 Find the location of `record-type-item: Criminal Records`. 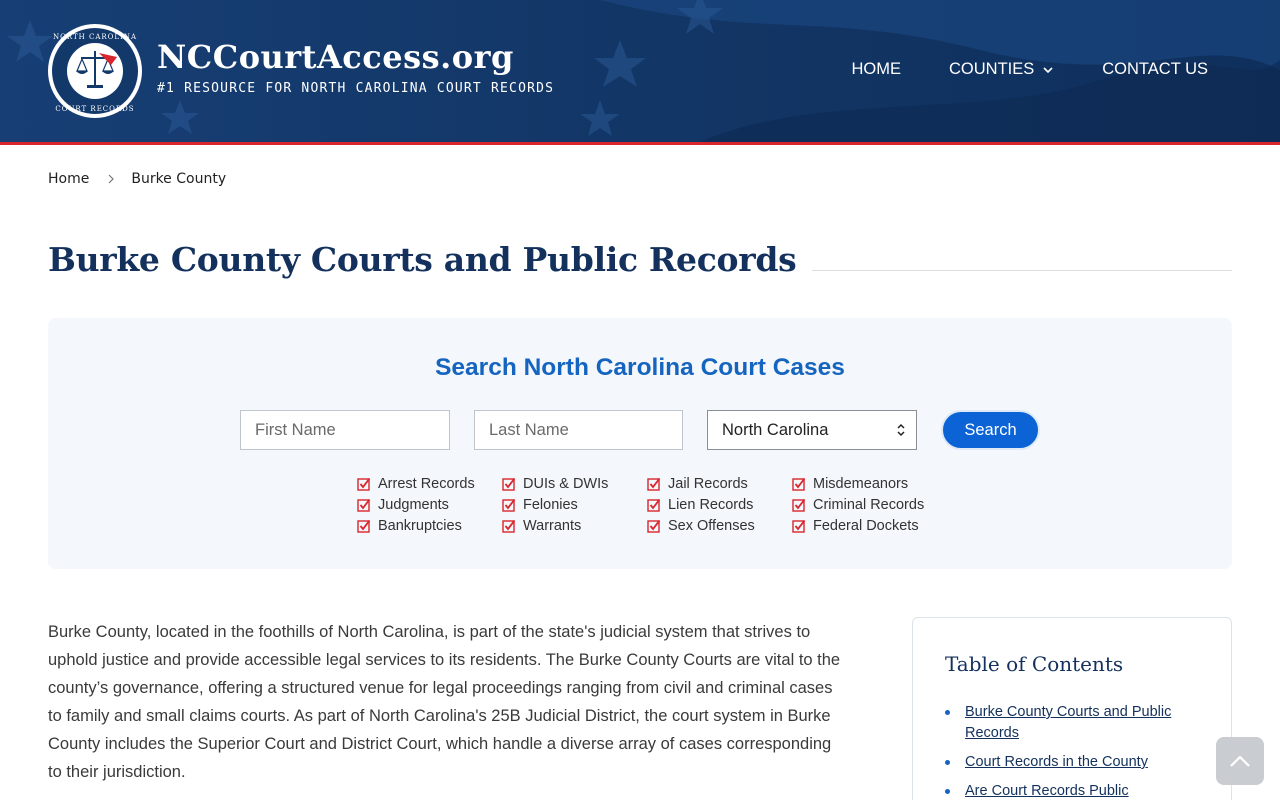

record-type-item: Criminal Records is located at coordinates (862, 505).